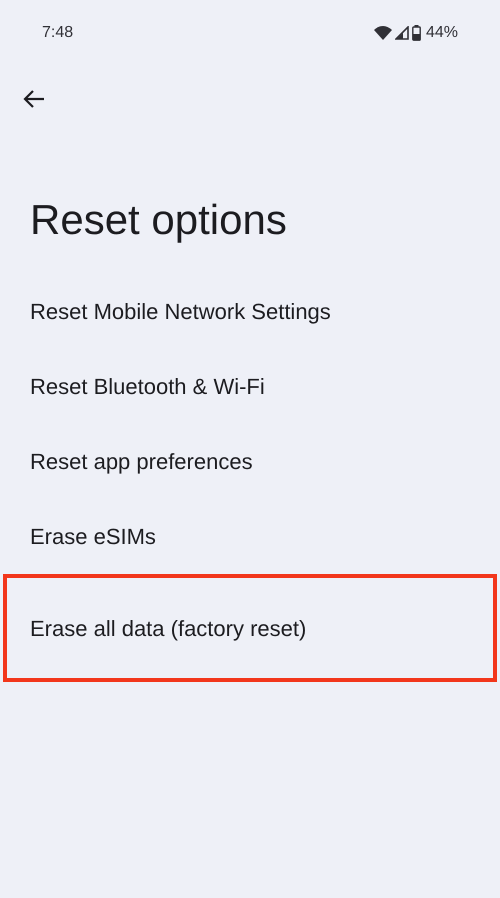 This screenshot has width=500, height=898. What do you see at coordinates (416, 33) in the screenshot?
I see `battery-icon` at bounding box center [416, 33].